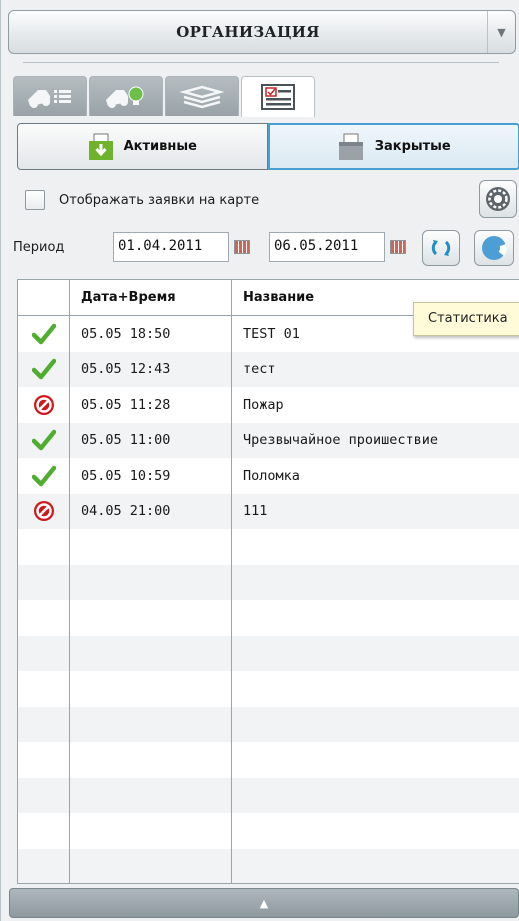 This screenshot has width=519, height=921. I want to click on table-row: 05.05 12:43 тест, so click(268, 369).